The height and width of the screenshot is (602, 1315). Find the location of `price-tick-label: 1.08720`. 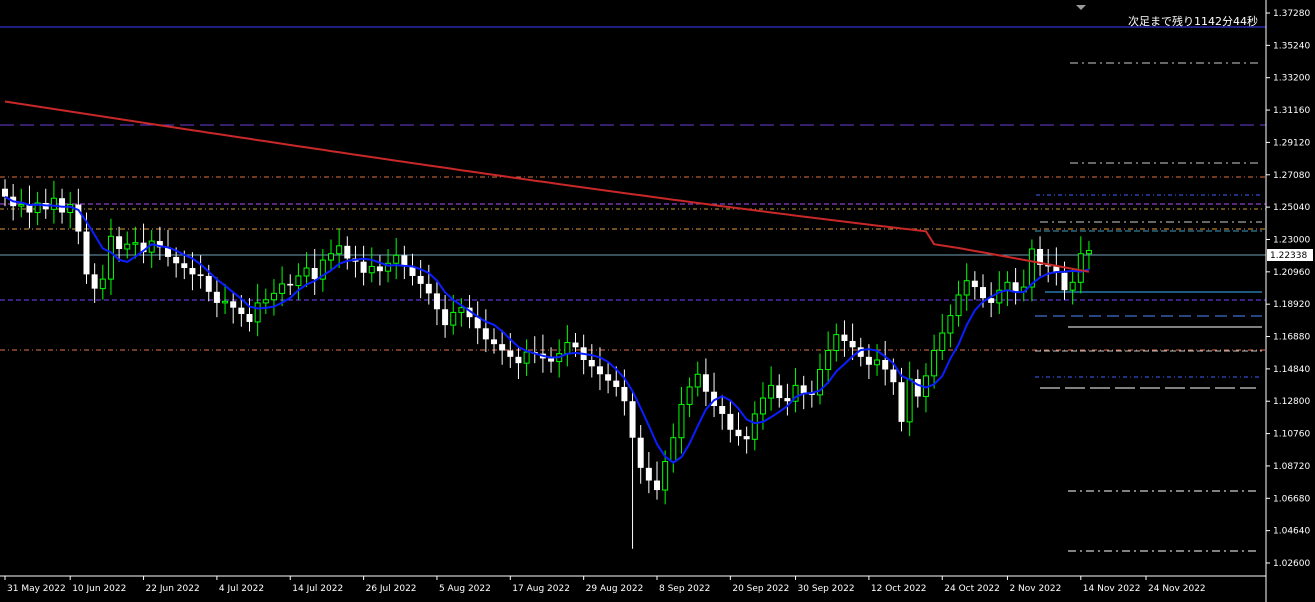

price-tick-label: 1.08720 is located at coordinates (1291, 467).